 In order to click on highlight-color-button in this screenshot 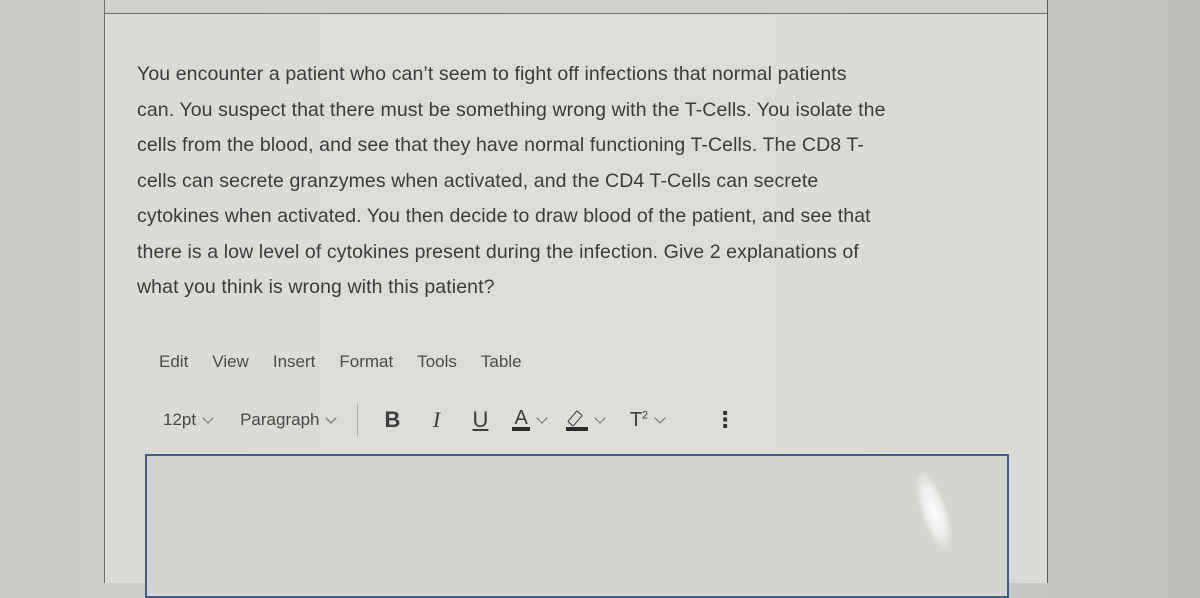, I will do `click(585, 420)`.